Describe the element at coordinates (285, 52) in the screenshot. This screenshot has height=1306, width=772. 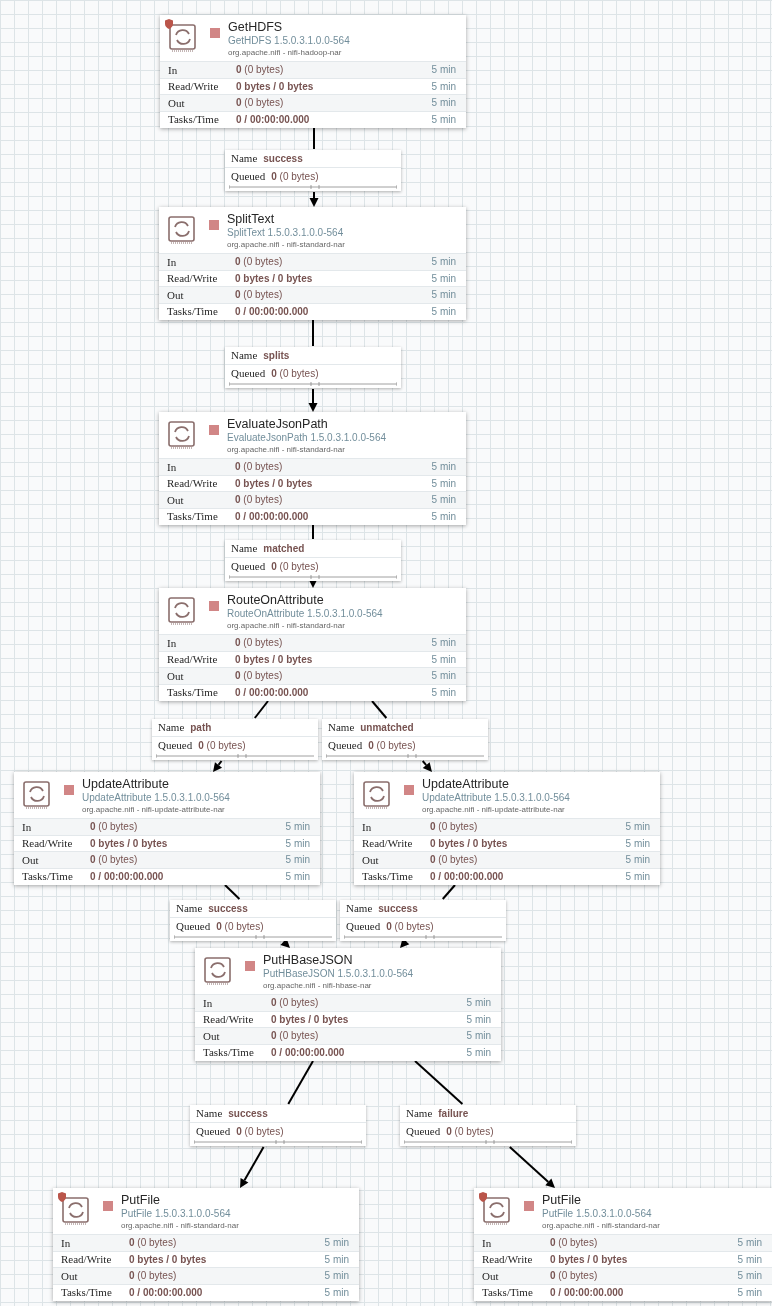
I see `processor-bundle: org.apache.nifi - nifi-hadoop-nar` at that location.